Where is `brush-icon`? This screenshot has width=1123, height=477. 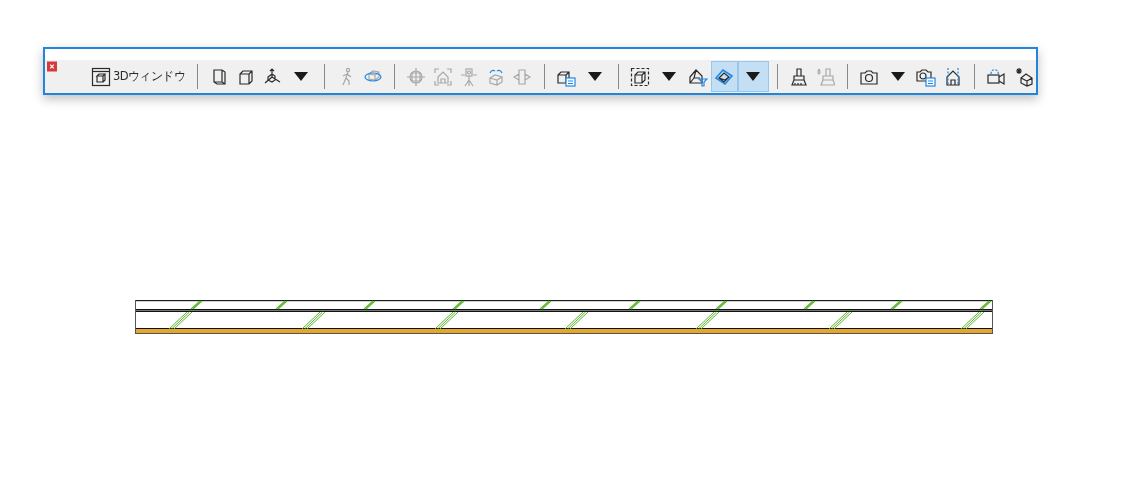 brush-icon is located at coordinates (798, 76).